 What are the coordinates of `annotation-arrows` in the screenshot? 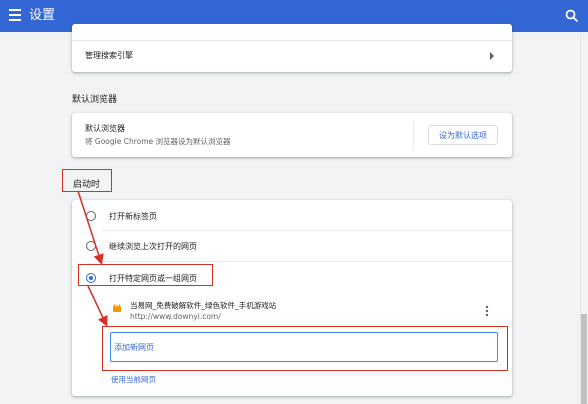 It's located at (92, 258).